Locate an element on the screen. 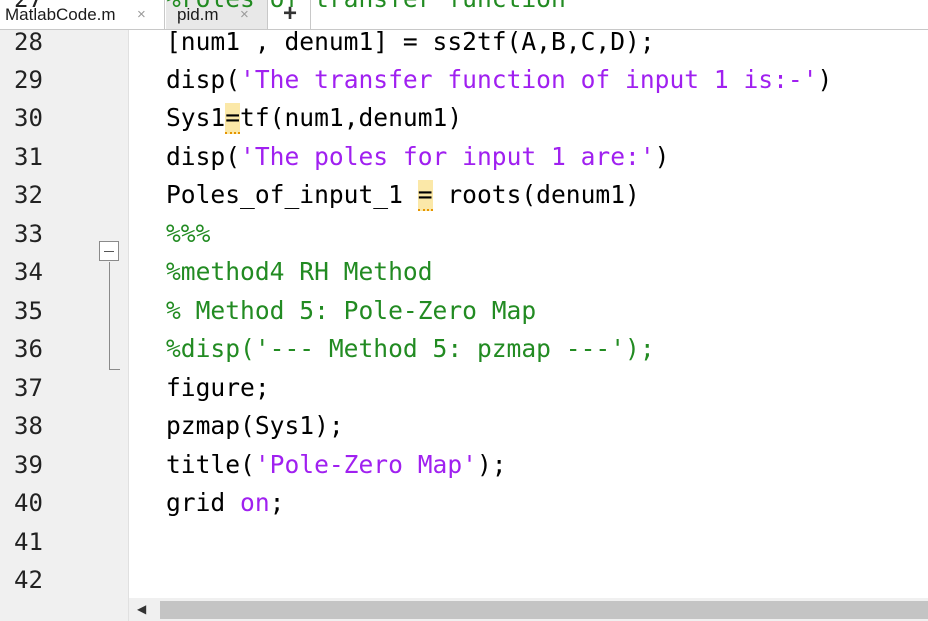 This screenshot has height=621, width=928. code-text: [num1 , denum1] = ss2tf(A,B,C,D); is located at coordinates (410, 41).